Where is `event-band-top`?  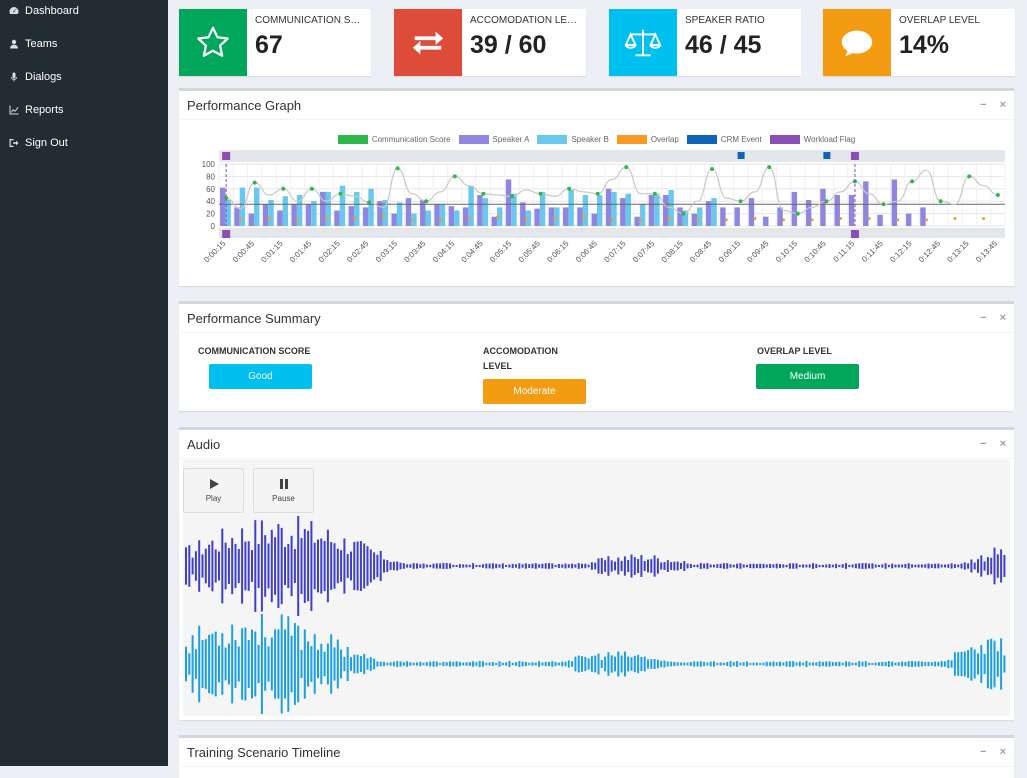 event-band-top is located at coordinates (612, 156).